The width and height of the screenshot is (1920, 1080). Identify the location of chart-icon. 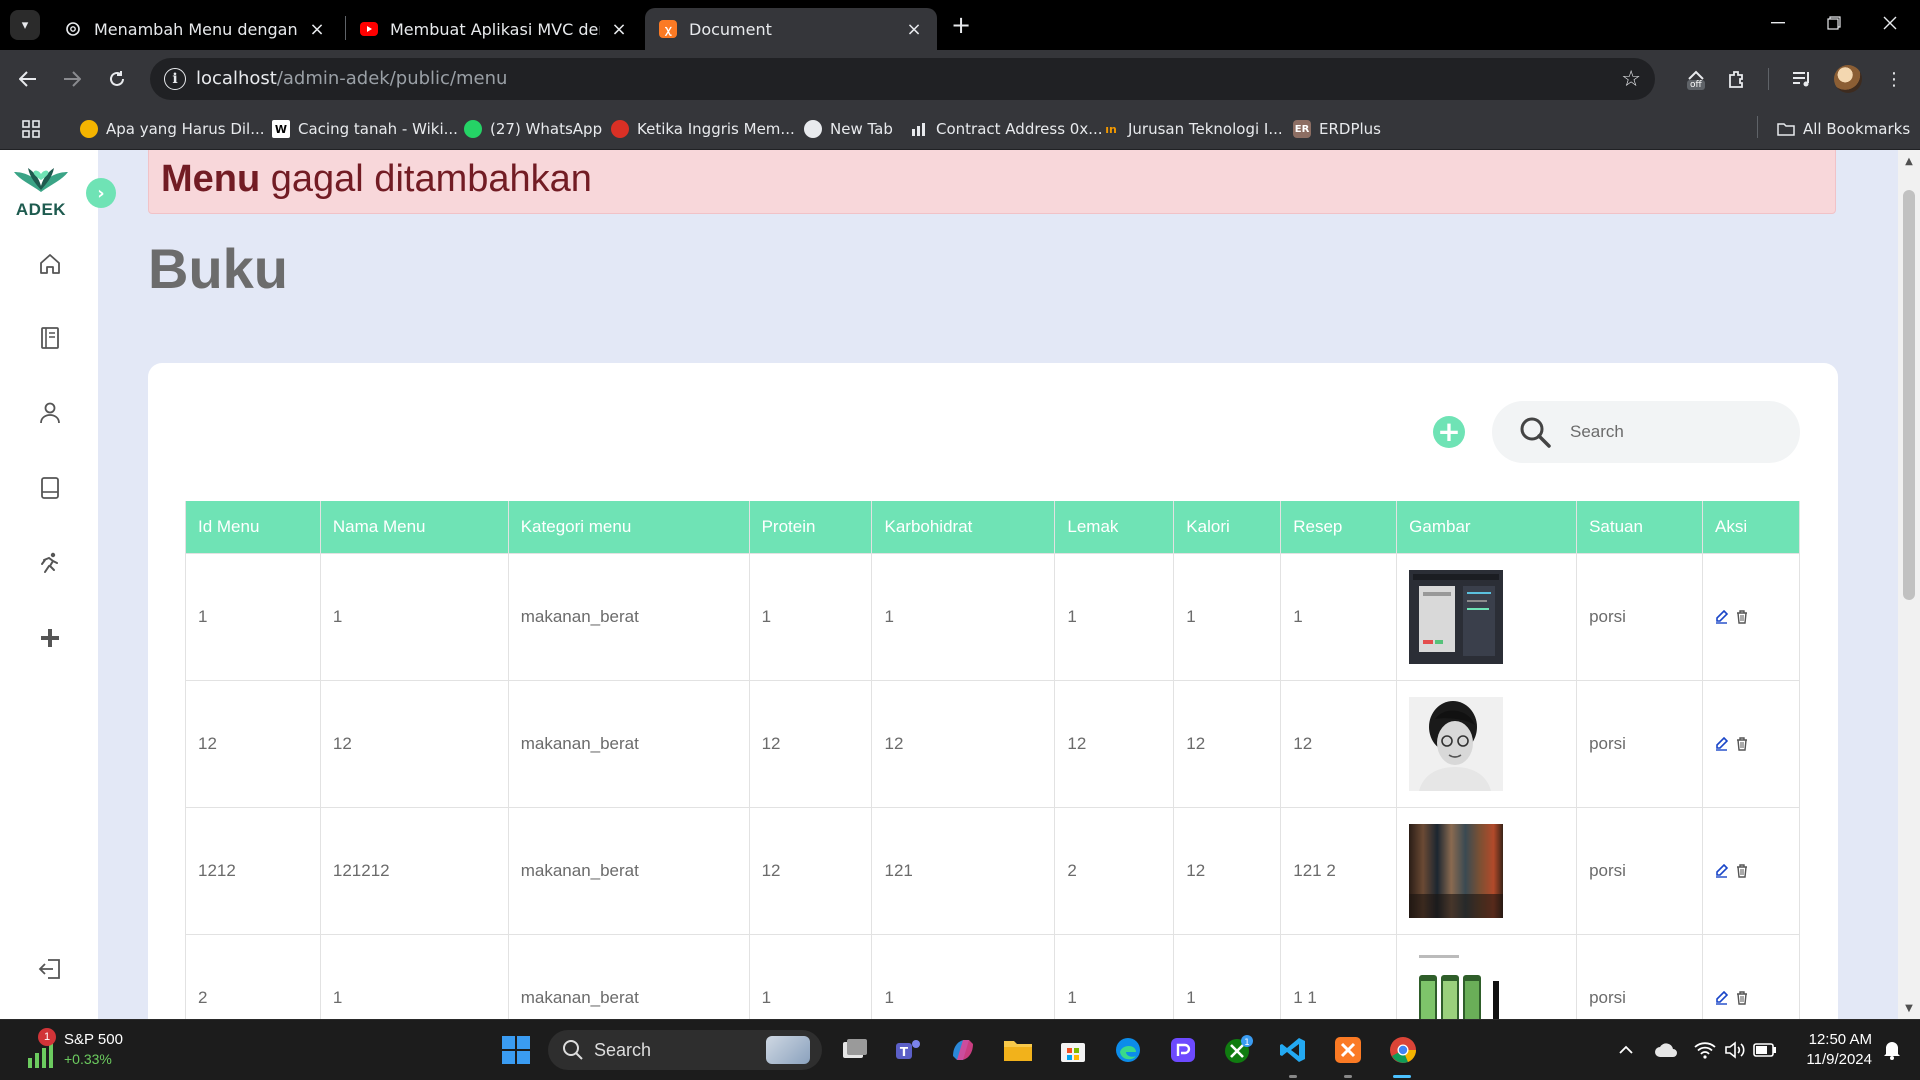
(919, 129).